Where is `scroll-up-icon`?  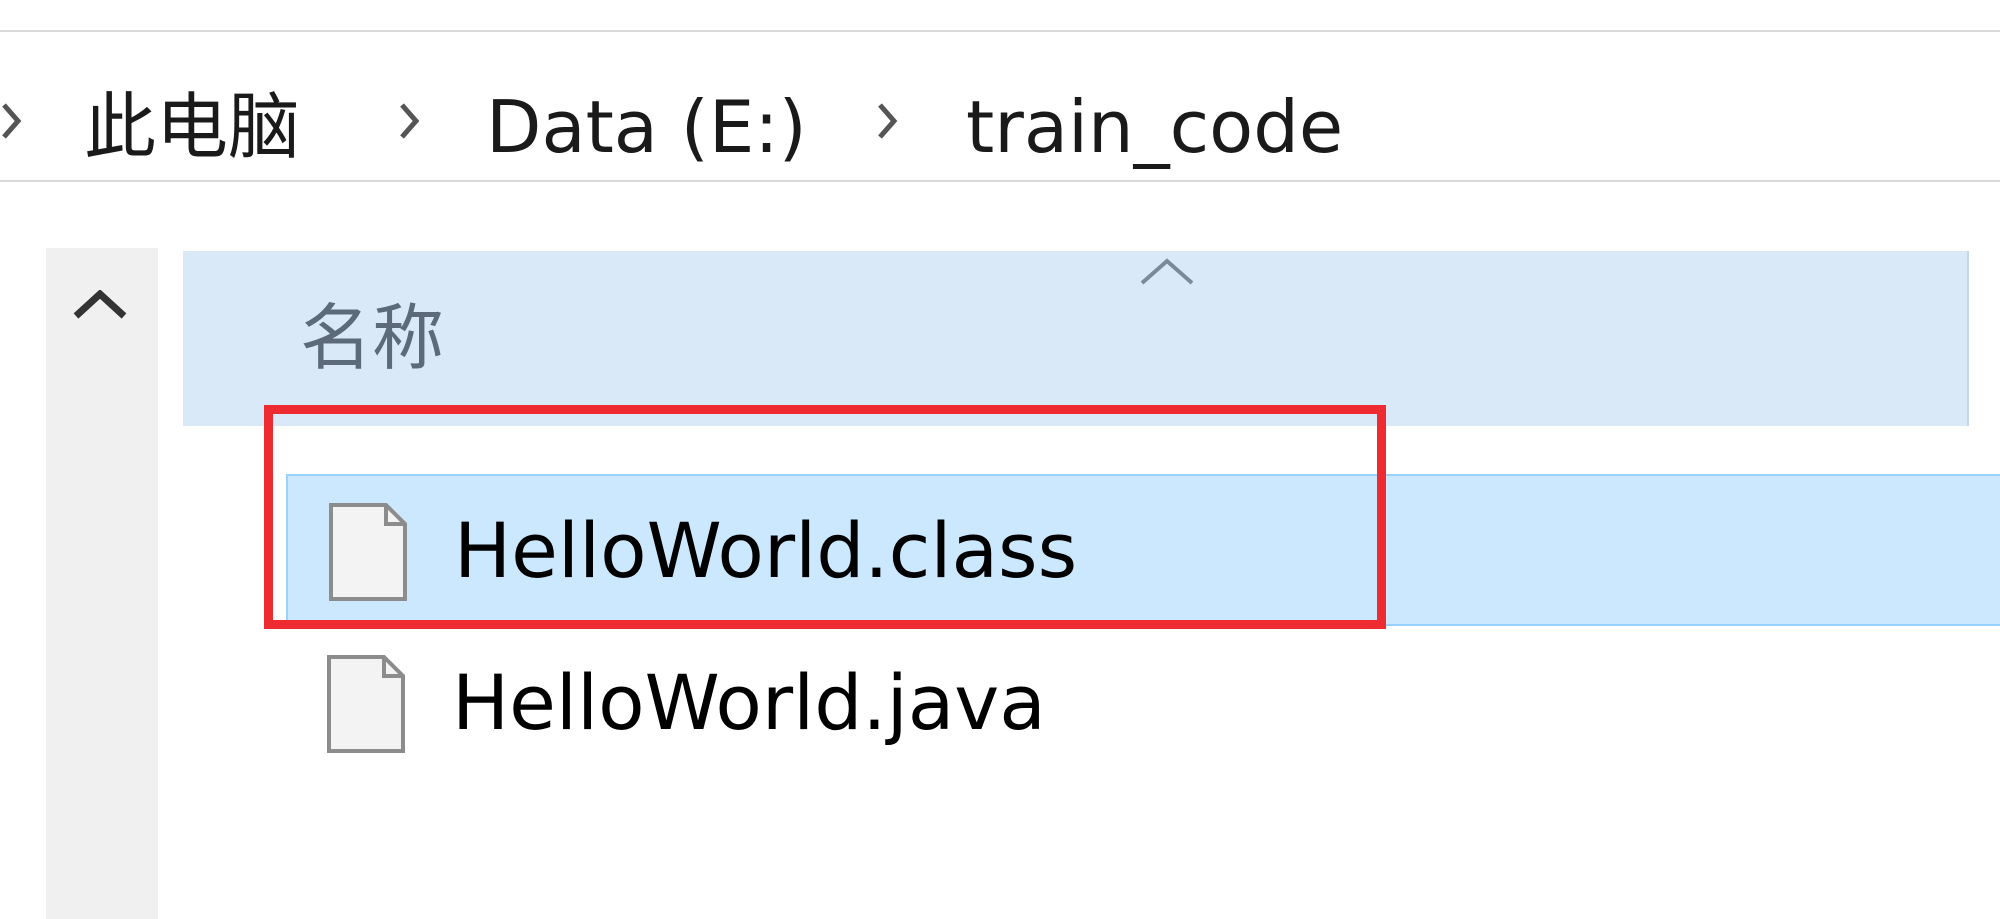 scroll-up-icon is located at coordinates (100, 304).